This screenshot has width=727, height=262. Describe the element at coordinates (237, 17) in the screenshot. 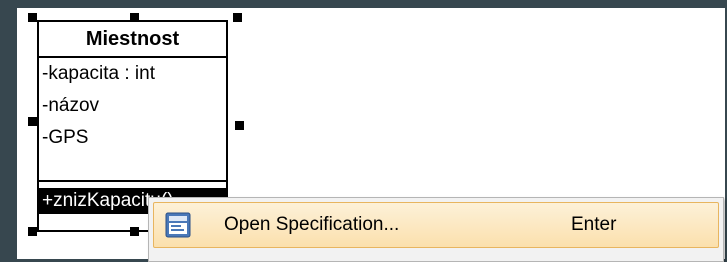

I see `selection-handle-top-right` at that location.